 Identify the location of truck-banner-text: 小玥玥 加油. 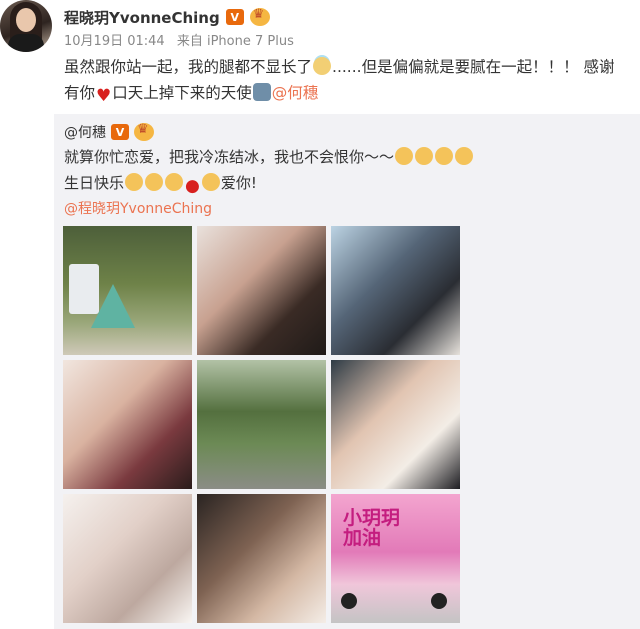
(371, 528).